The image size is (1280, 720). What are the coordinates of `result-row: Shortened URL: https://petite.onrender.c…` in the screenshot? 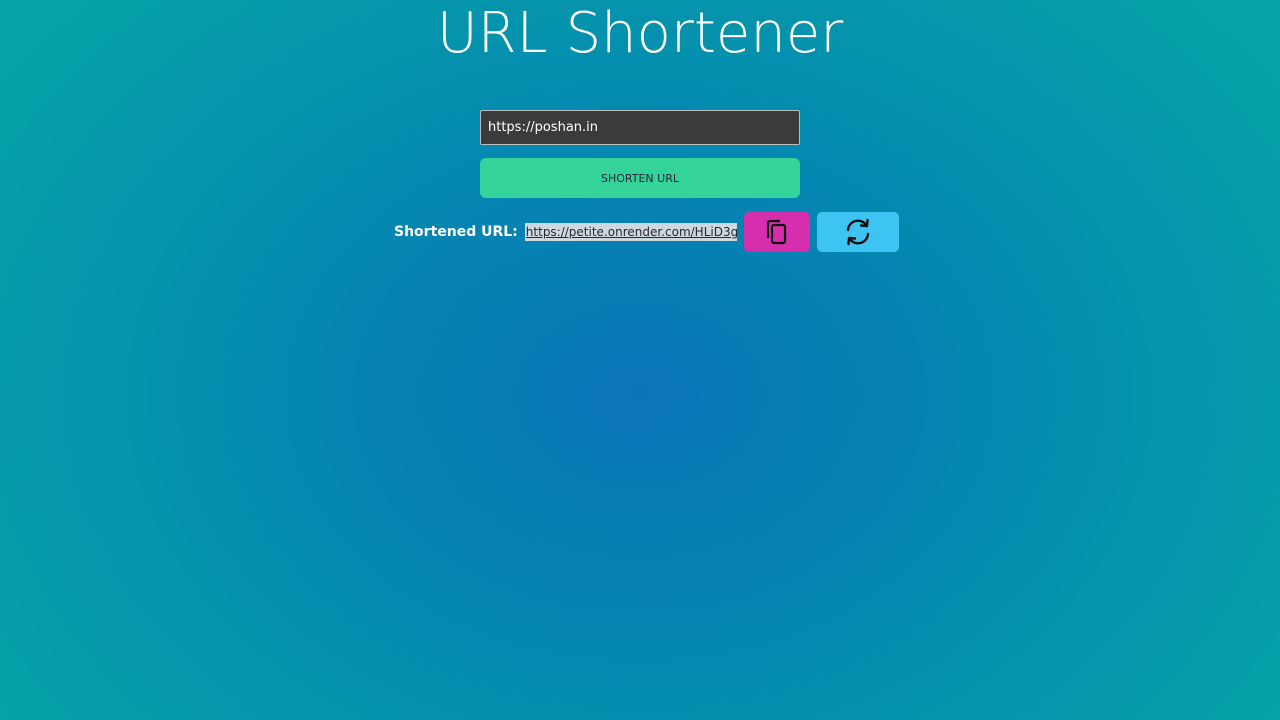 It's located at (646, 231).